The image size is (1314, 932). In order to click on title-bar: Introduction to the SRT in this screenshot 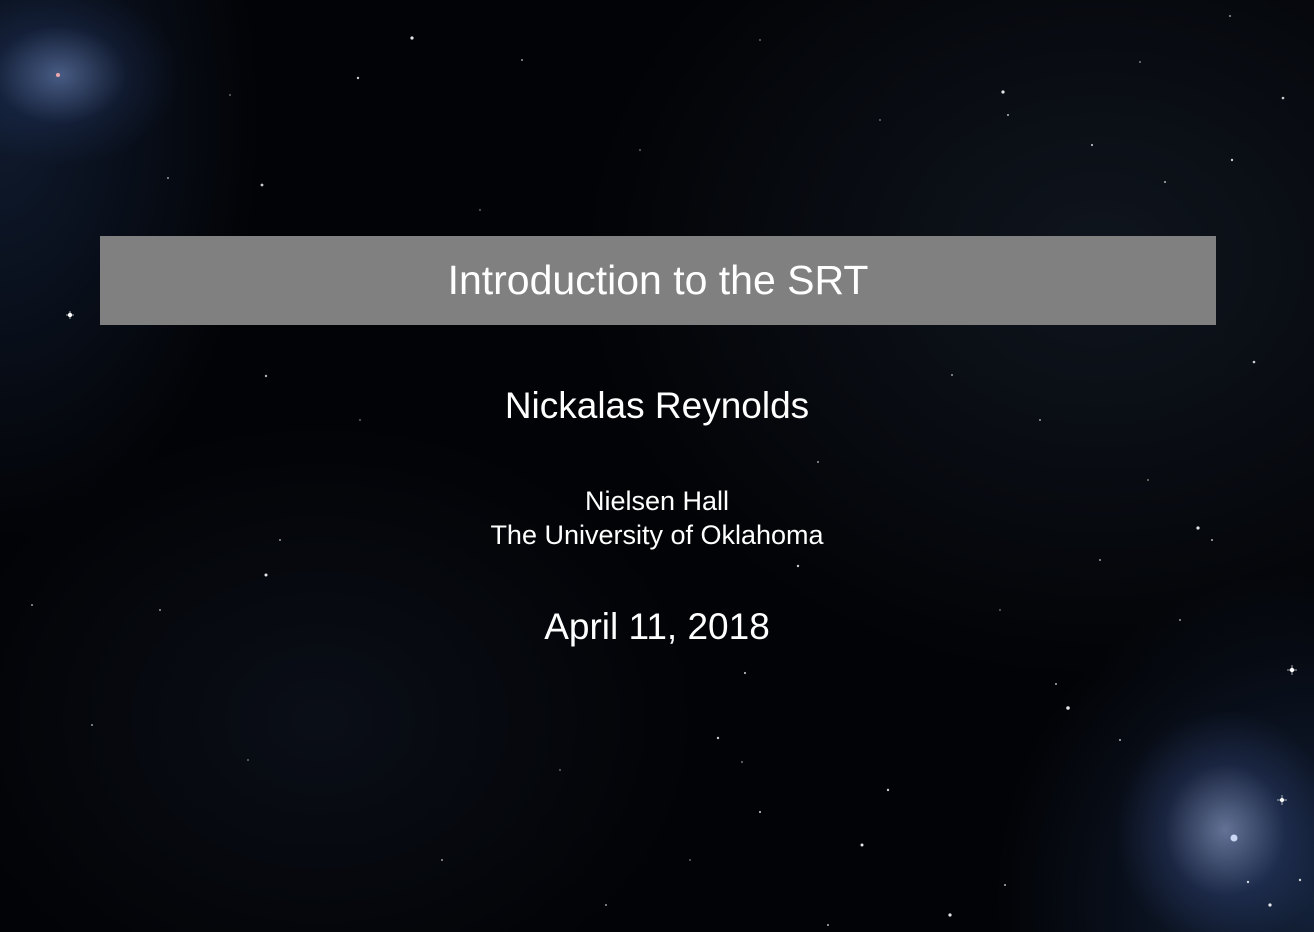, I will do `click(658, 280)`.